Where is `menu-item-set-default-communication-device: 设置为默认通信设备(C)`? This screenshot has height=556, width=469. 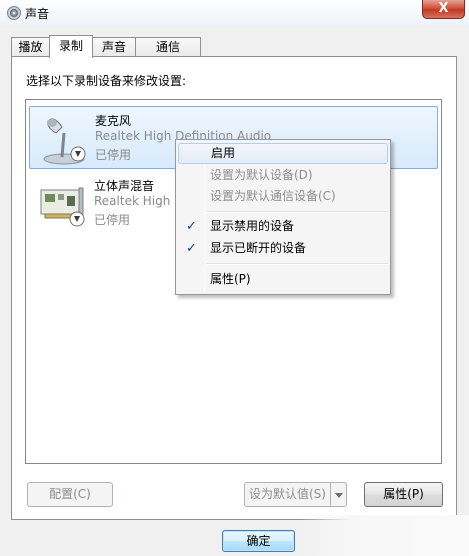 menu-item-set-default-communication-device: 设置为默认通信设备(C) is located at coordinates (283, 196).